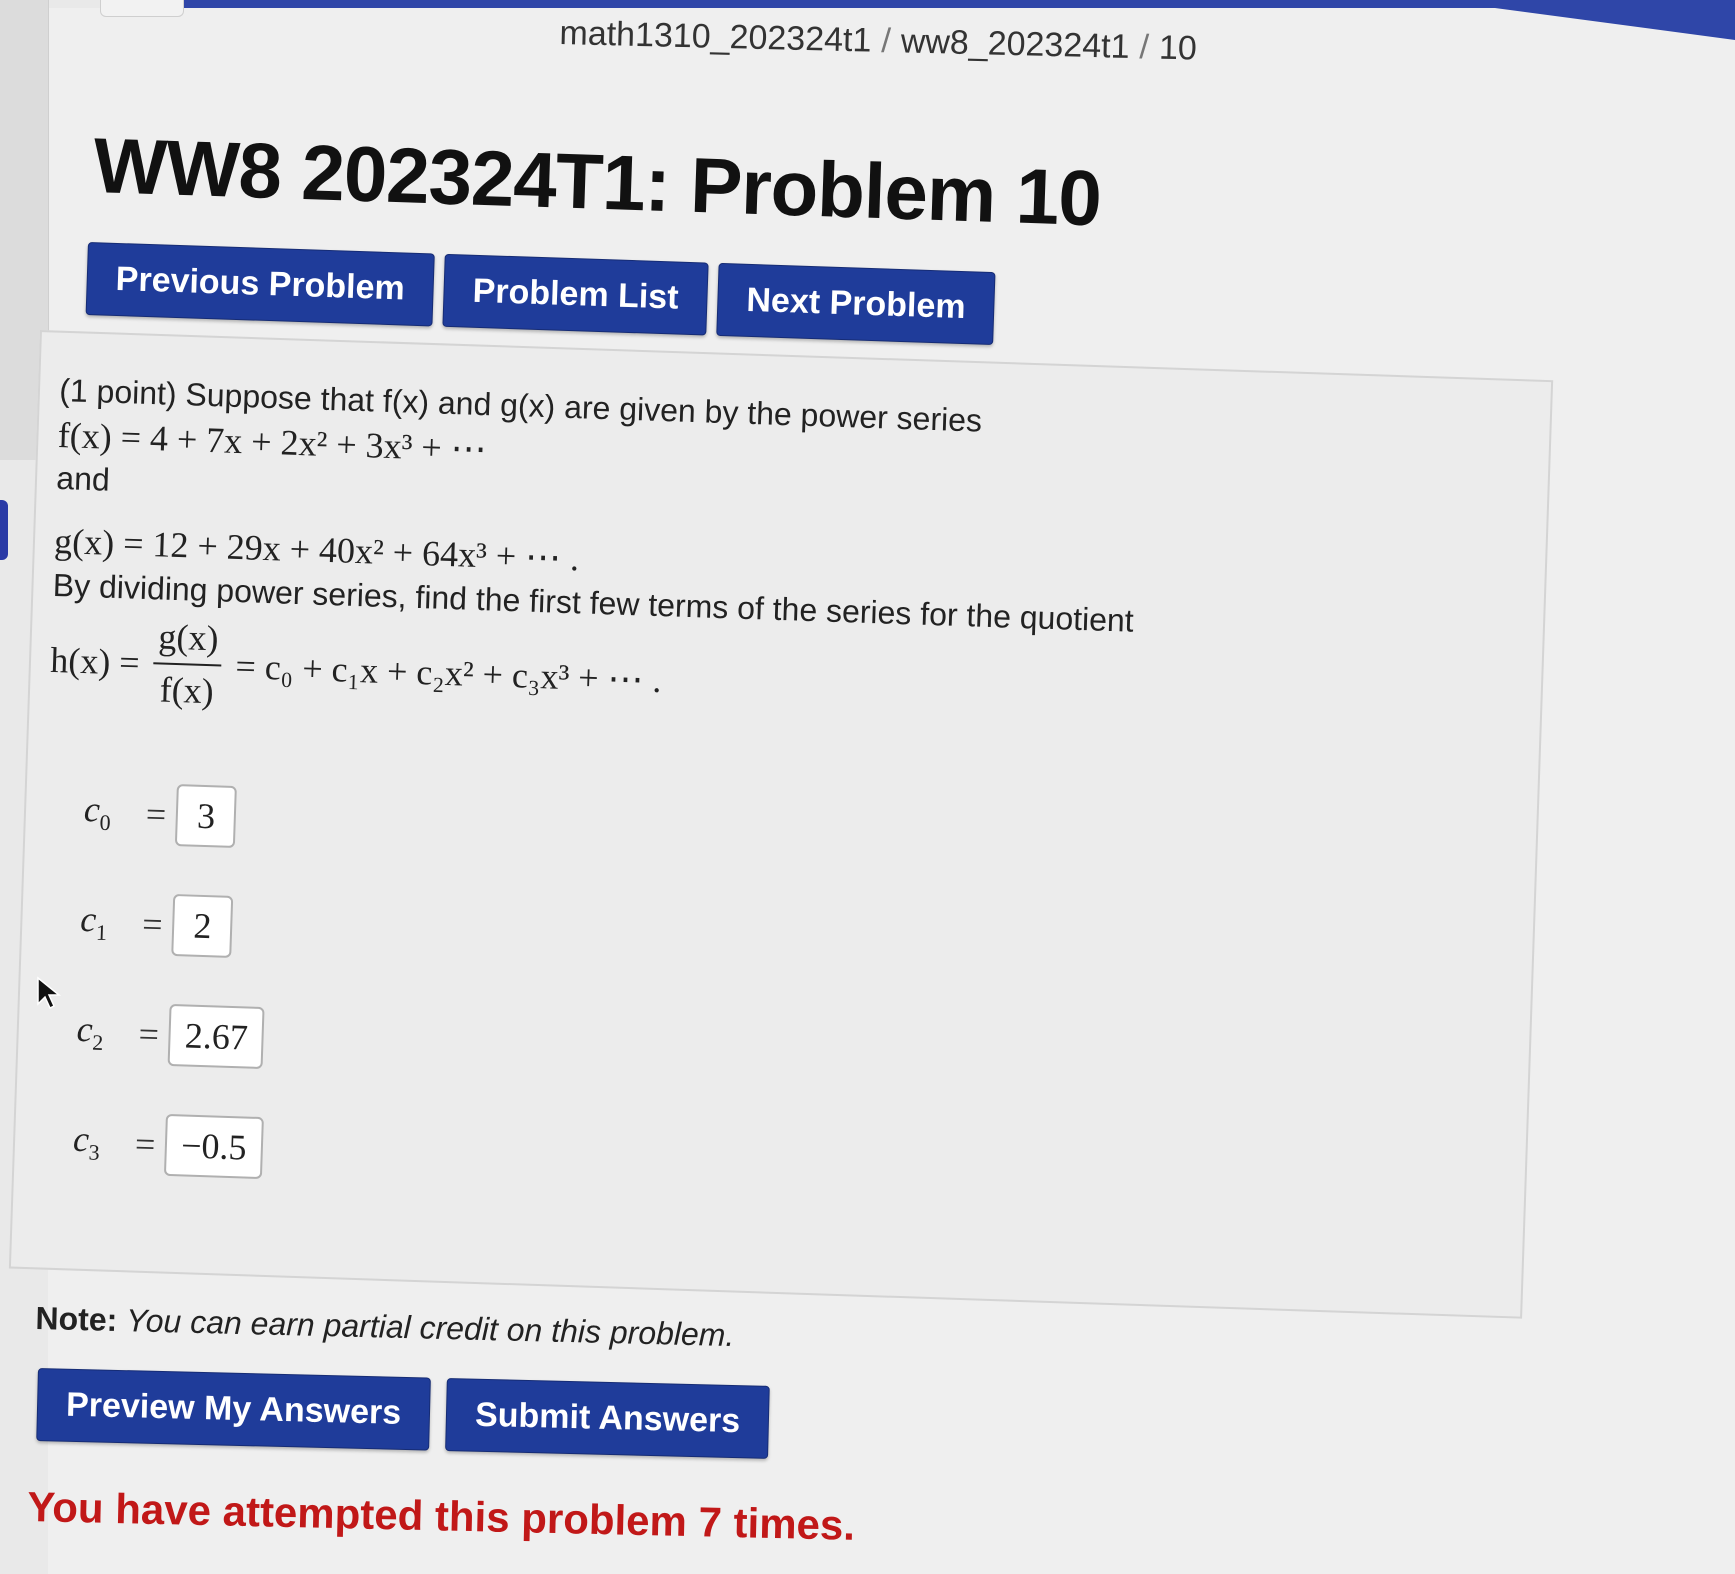 This screenshot has width=1735, height=1574. What do you see at coordinates (95, 661) in the screenshot?
I see `h-lhs: h(x) =` at bounding box center [95, 661].